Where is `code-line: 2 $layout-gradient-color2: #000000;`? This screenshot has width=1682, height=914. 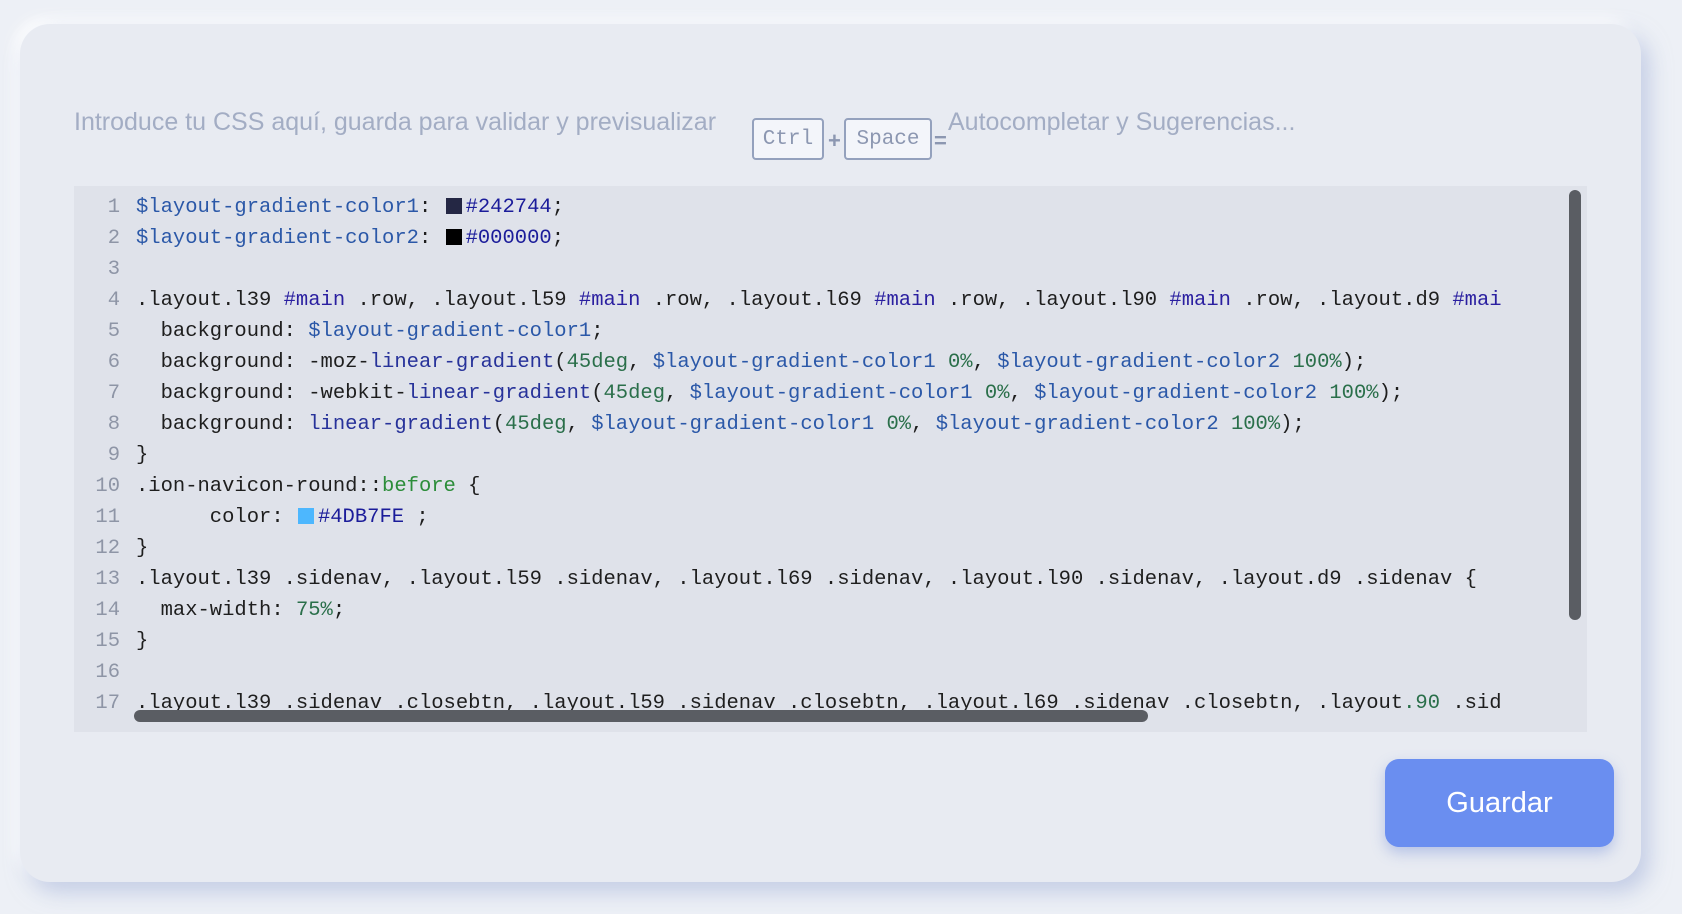
code-line: 2 $layout-gradient-color2: #000000; is located at coordinates (830, 238).